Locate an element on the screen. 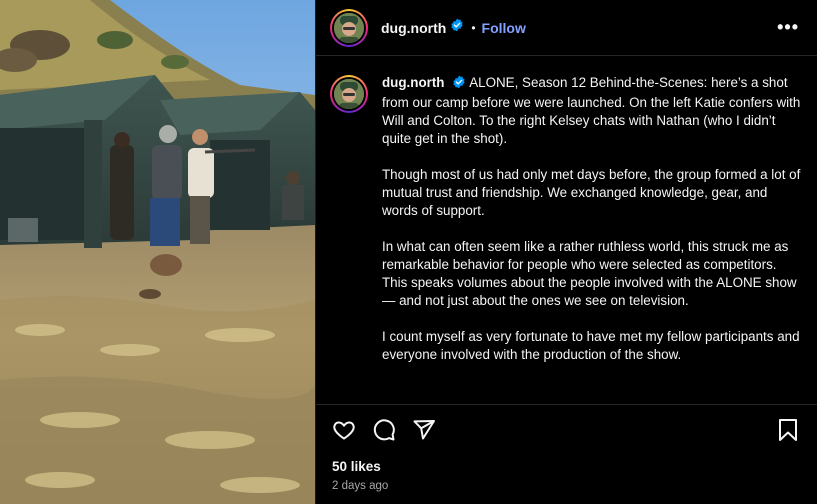 The width and height of the screenshot is (817, 504). avatar is located at coordinates (349, 27).